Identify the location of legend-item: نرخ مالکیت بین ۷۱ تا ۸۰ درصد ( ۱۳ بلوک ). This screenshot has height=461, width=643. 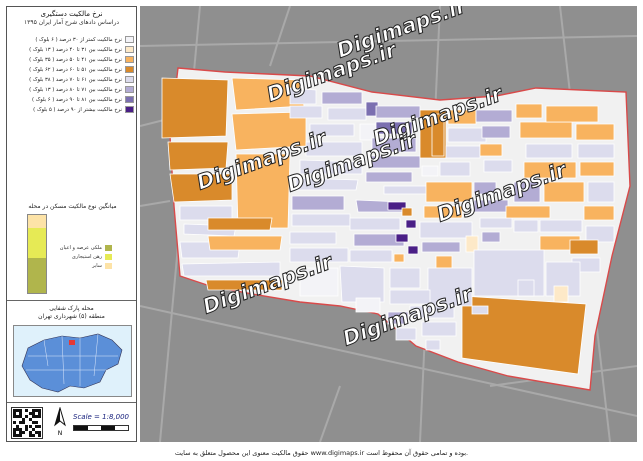
(72, 89).